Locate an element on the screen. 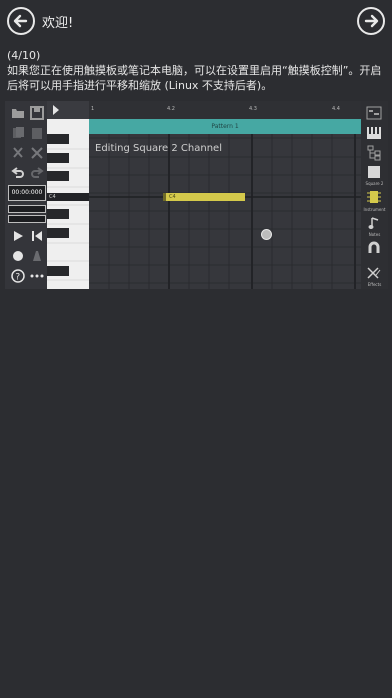 This screenshot has height=698, width=392. arrow-left-icon is located at coordinates (20, 21).